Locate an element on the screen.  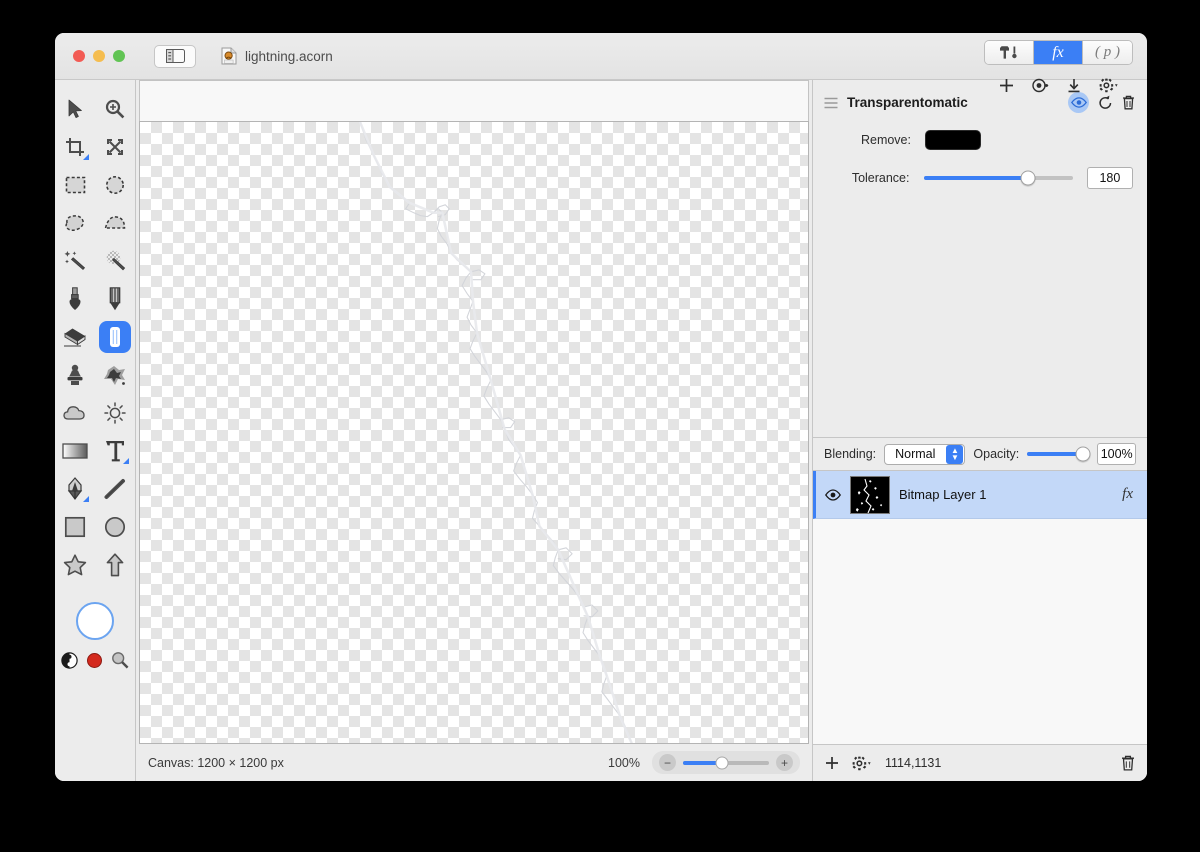
tool-rectangle-select is located at coordinates (75, 185).